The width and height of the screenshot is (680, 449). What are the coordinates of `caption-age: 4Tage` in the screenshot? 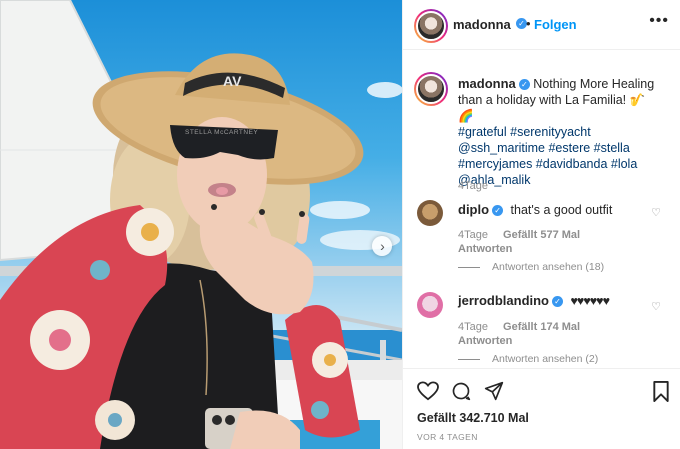 It's located at (473, 186).